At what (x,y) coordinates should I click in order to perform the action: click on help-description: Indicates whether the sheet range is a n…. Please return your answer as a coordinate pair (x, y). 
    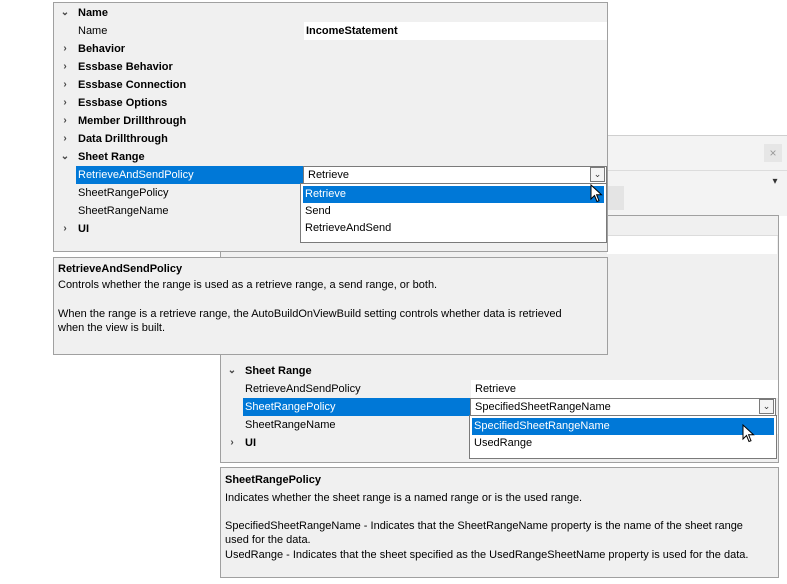
    Looking at the image, I should click on (404, 498).